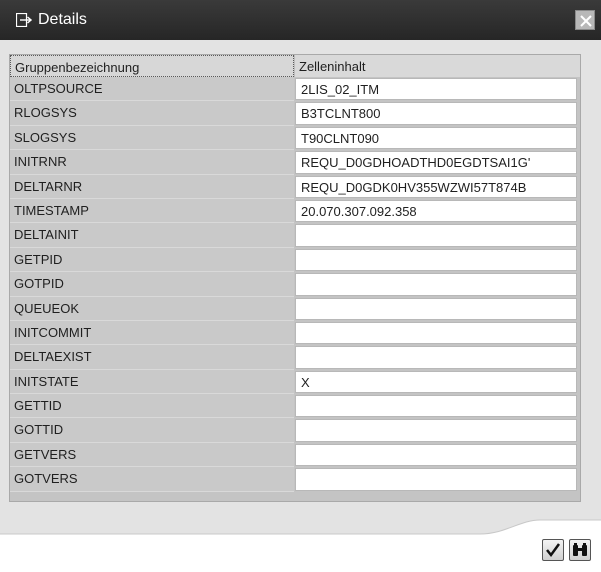  I want to click on row-label: GETVERS, so click(152, 455).